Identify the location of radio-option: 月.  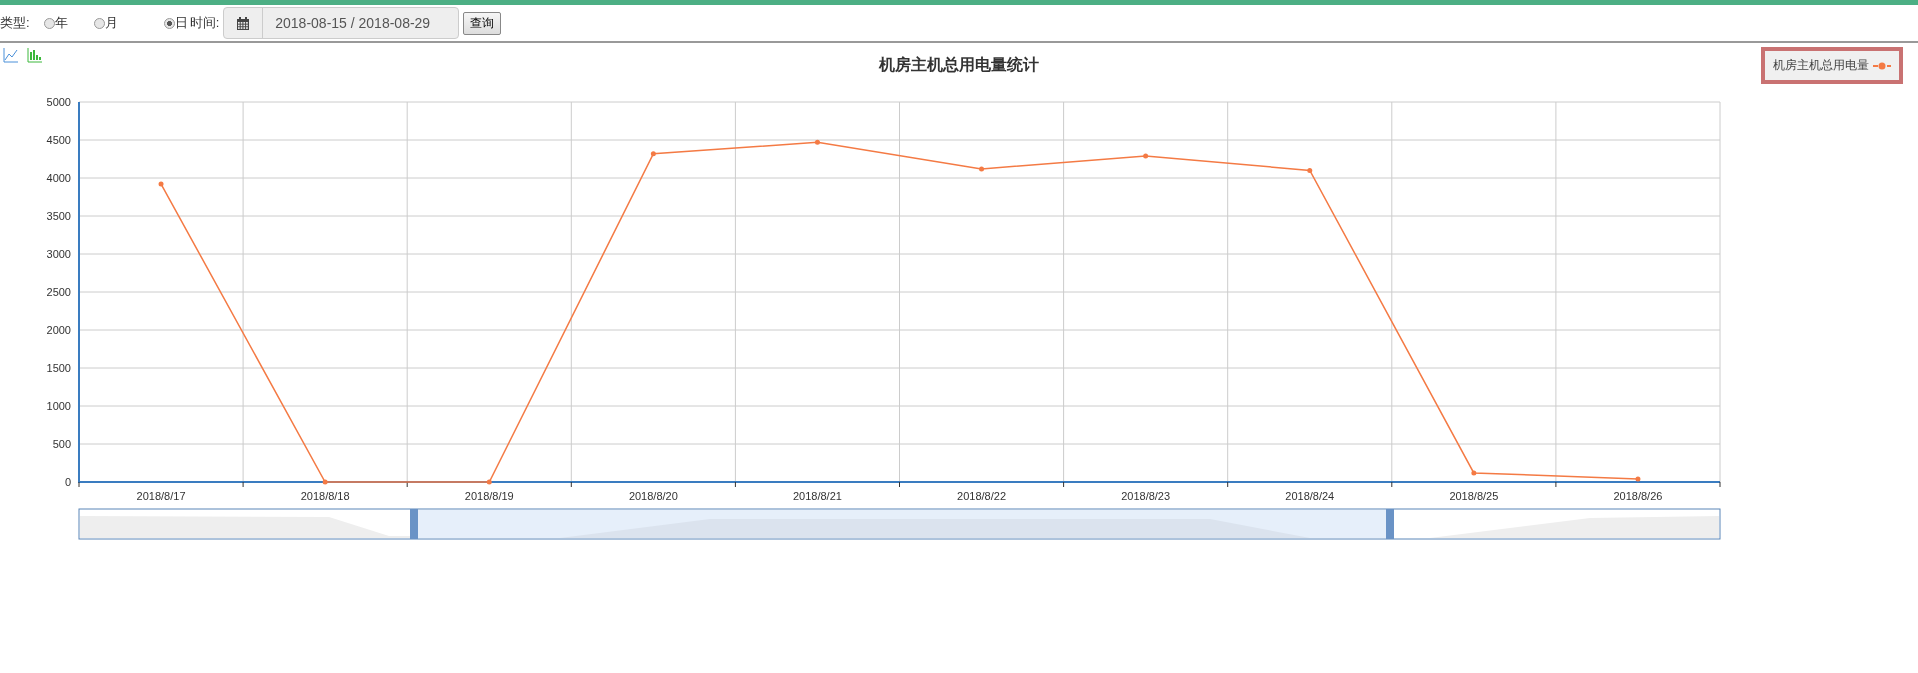
(105, 23).